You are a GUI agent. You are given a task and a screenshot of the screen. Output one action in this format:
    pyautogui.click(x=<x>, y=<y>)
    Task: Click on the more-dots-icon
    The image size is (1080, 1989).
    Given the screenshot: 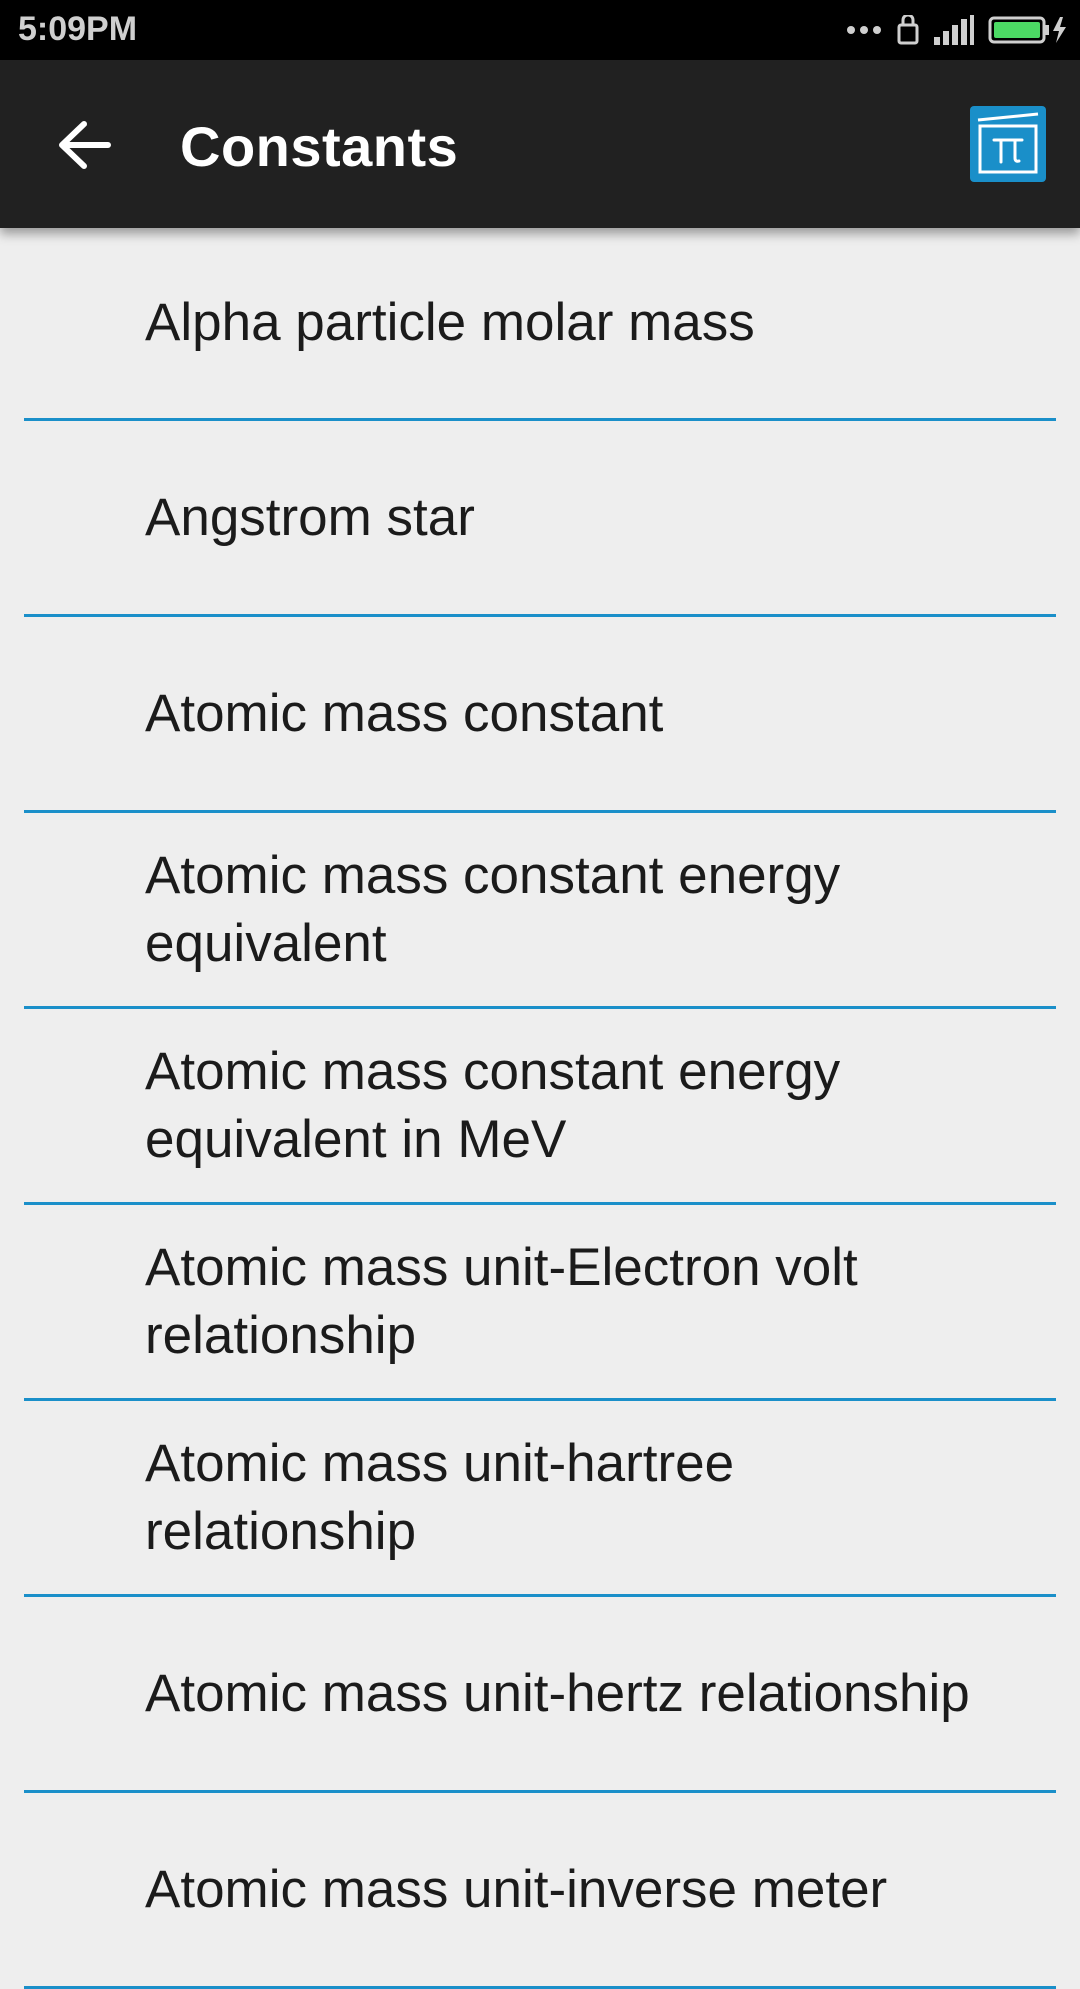 What is the action you would take?
    pyautogui.click(x=864, y=30)
    